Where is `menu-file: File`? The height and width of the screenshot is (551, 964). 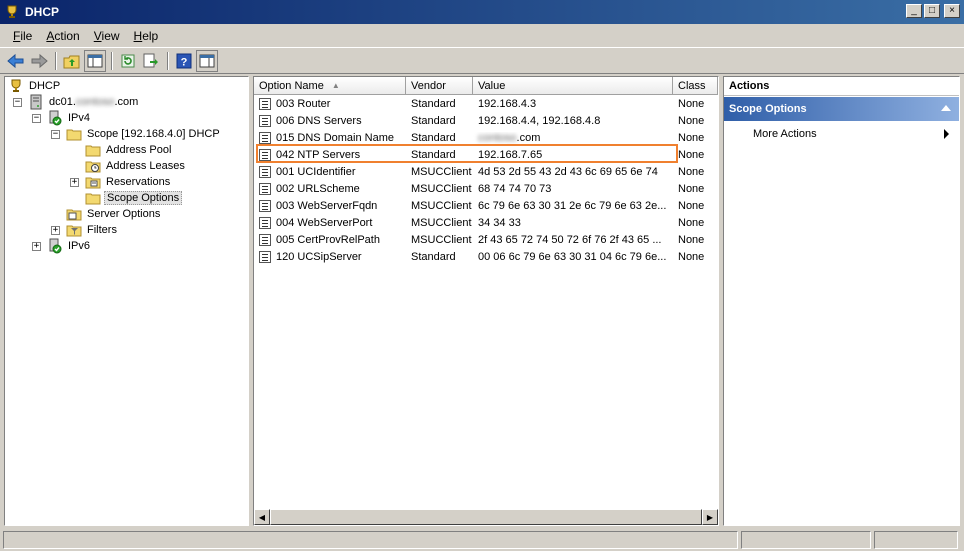 menu-file: File is located at coordinates (22, 36).